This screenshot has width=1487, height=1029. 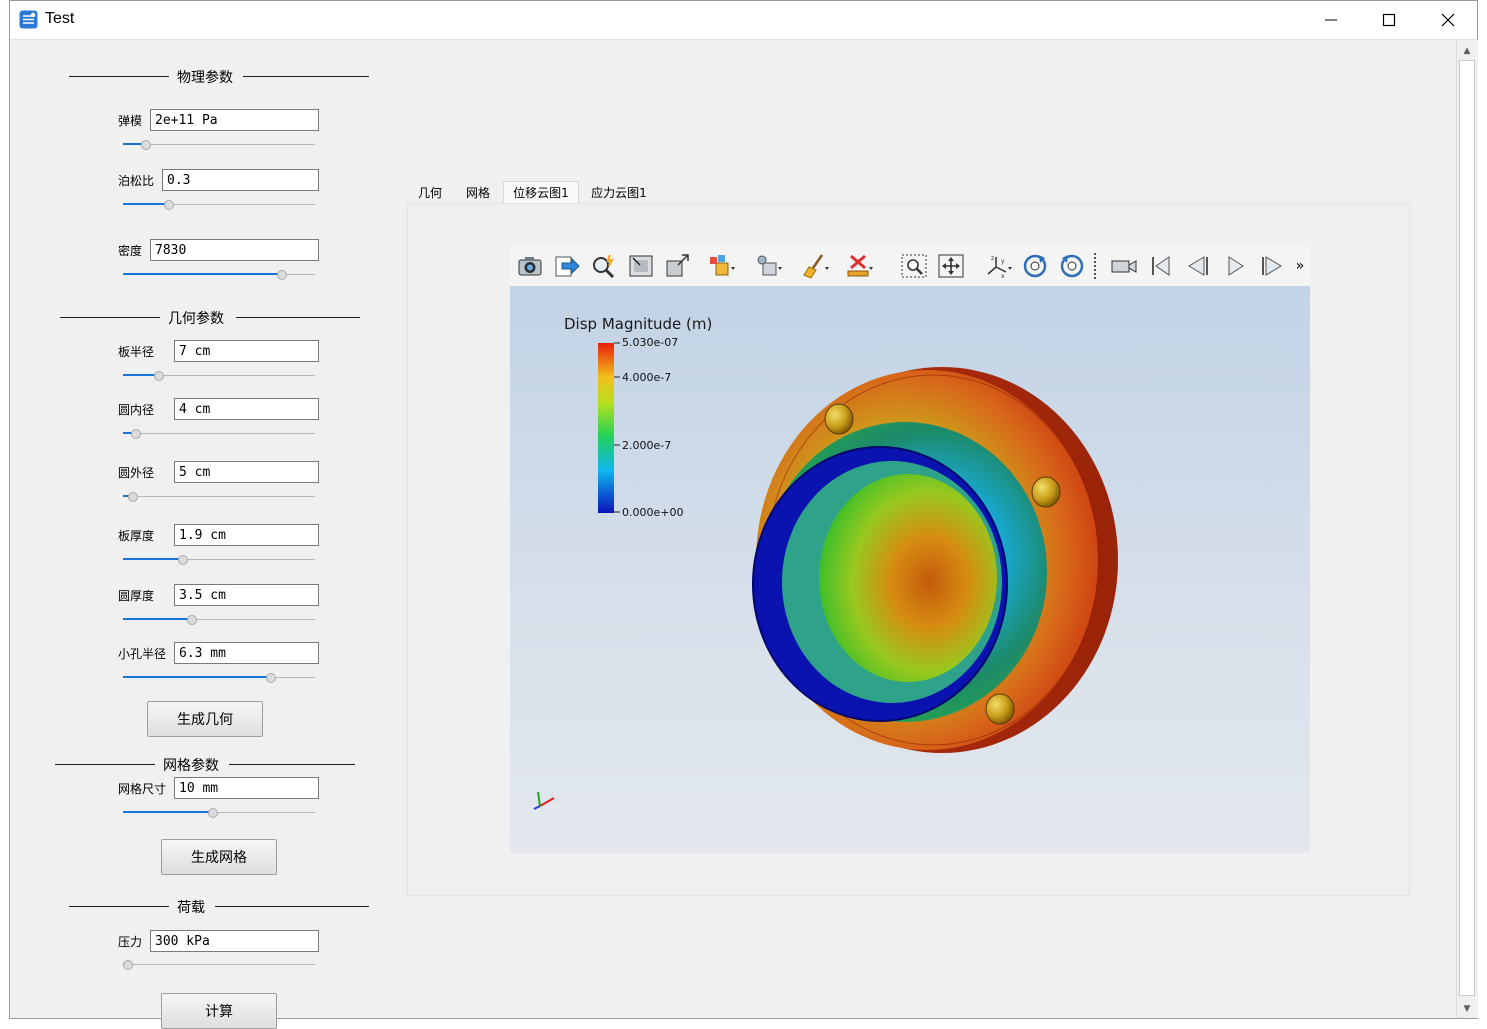 I want to click on colorbar, so click(x=606, y=428).